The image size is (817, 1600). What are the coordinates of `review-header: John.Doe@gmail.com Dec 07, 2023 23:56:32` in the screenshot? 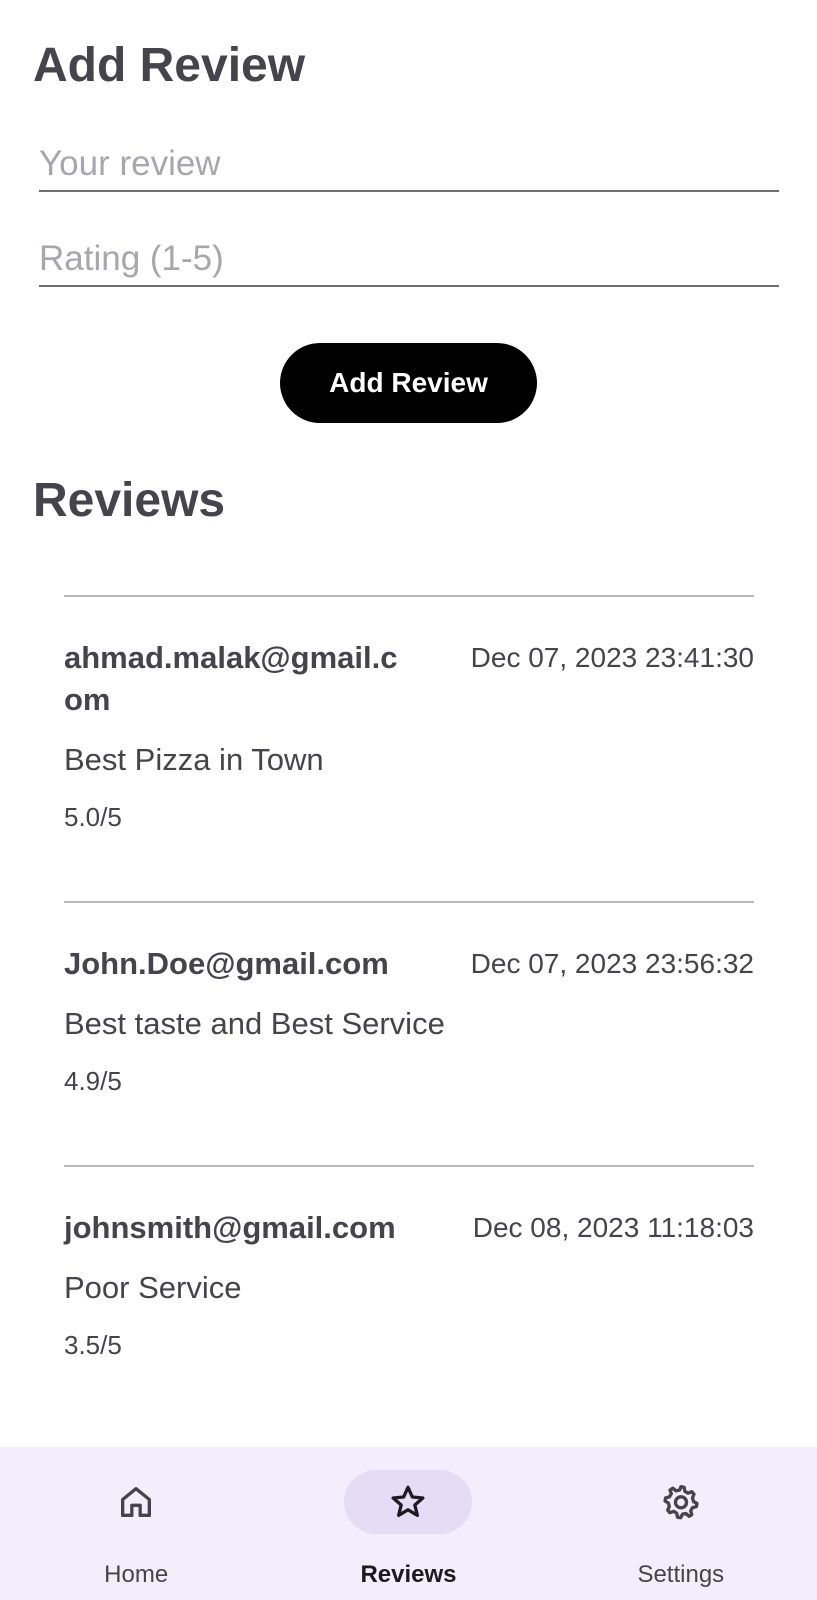 It's located at (409, 964).